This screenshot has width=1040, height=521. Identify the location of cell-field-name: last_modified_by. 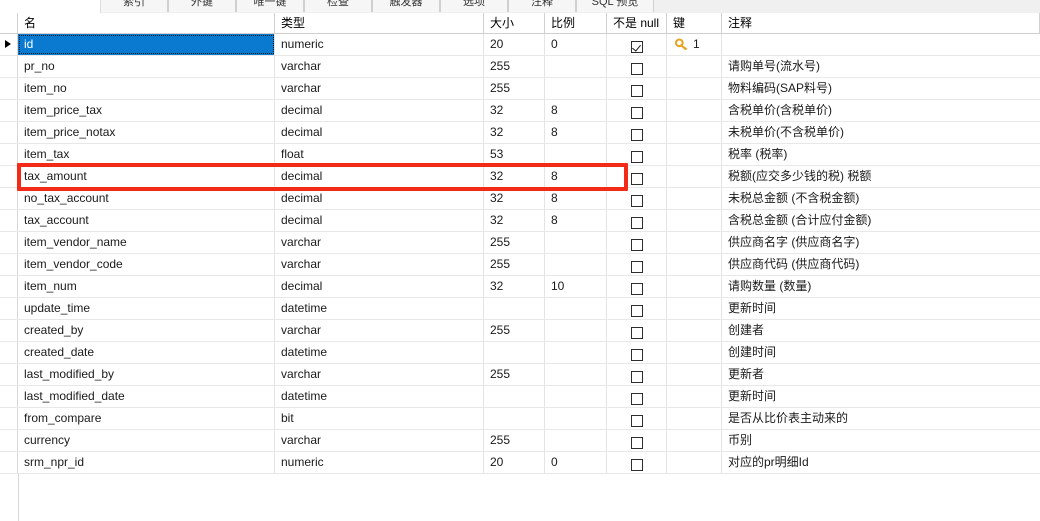
(146, 374).